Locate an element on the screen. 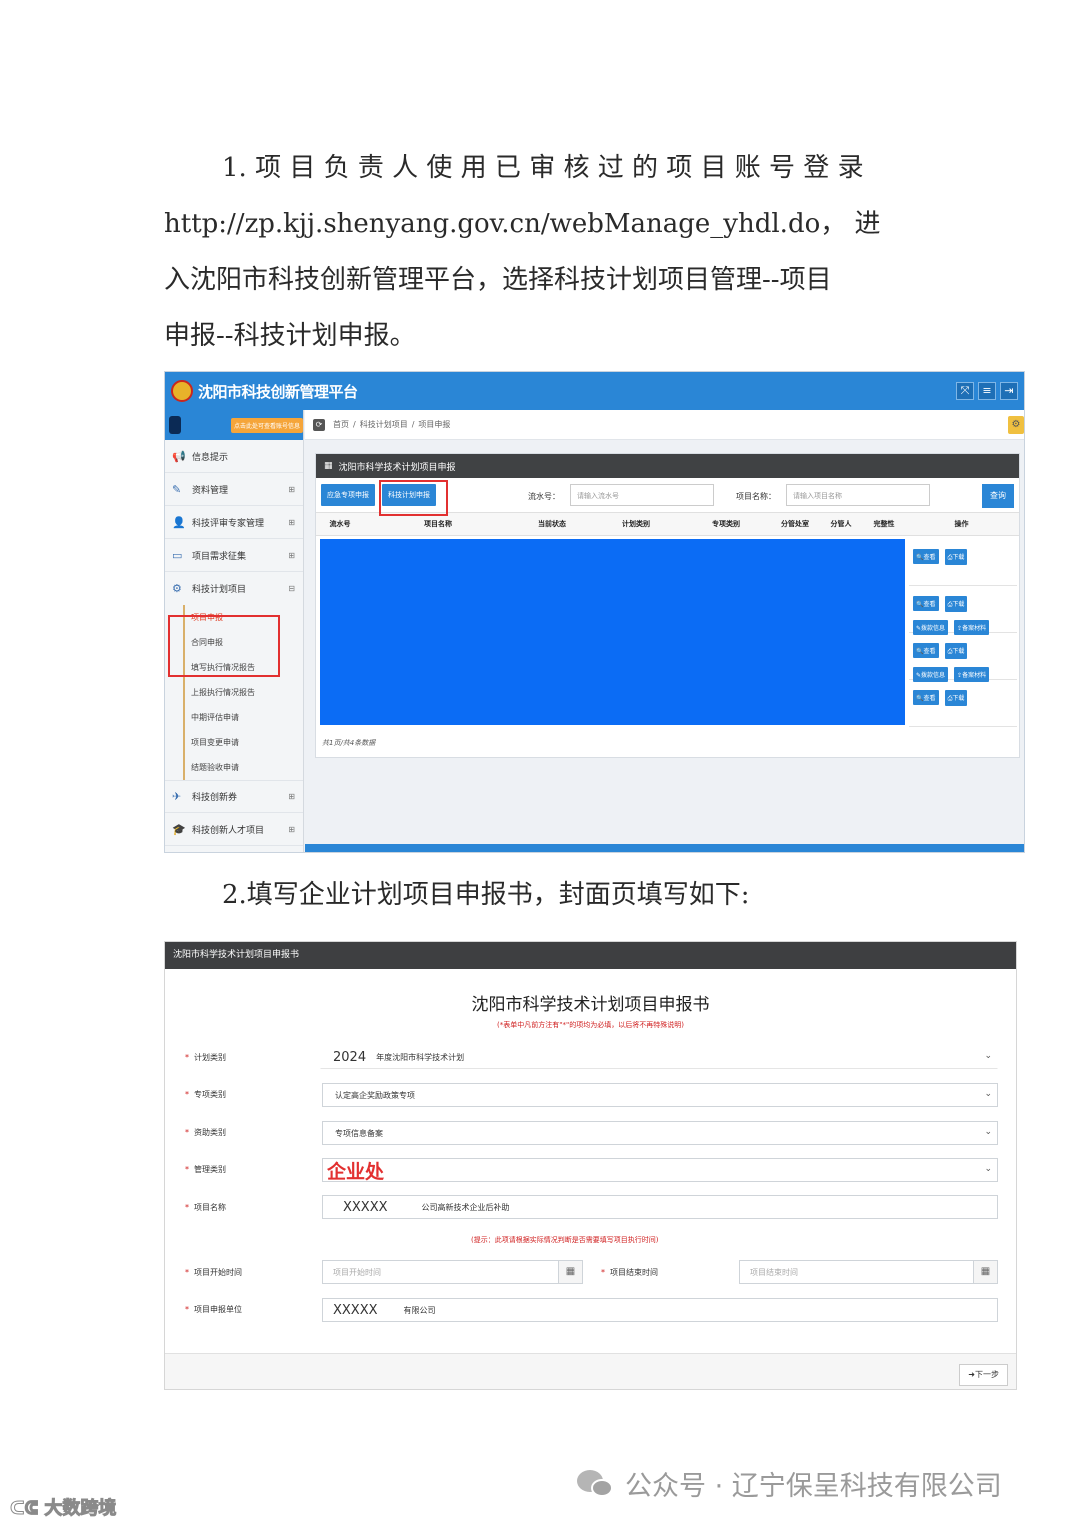 The height and width of the screenshot is (1527, 1080). sidebar-item-label: 科技评审专家管理 is located at coordinates (228, 523).